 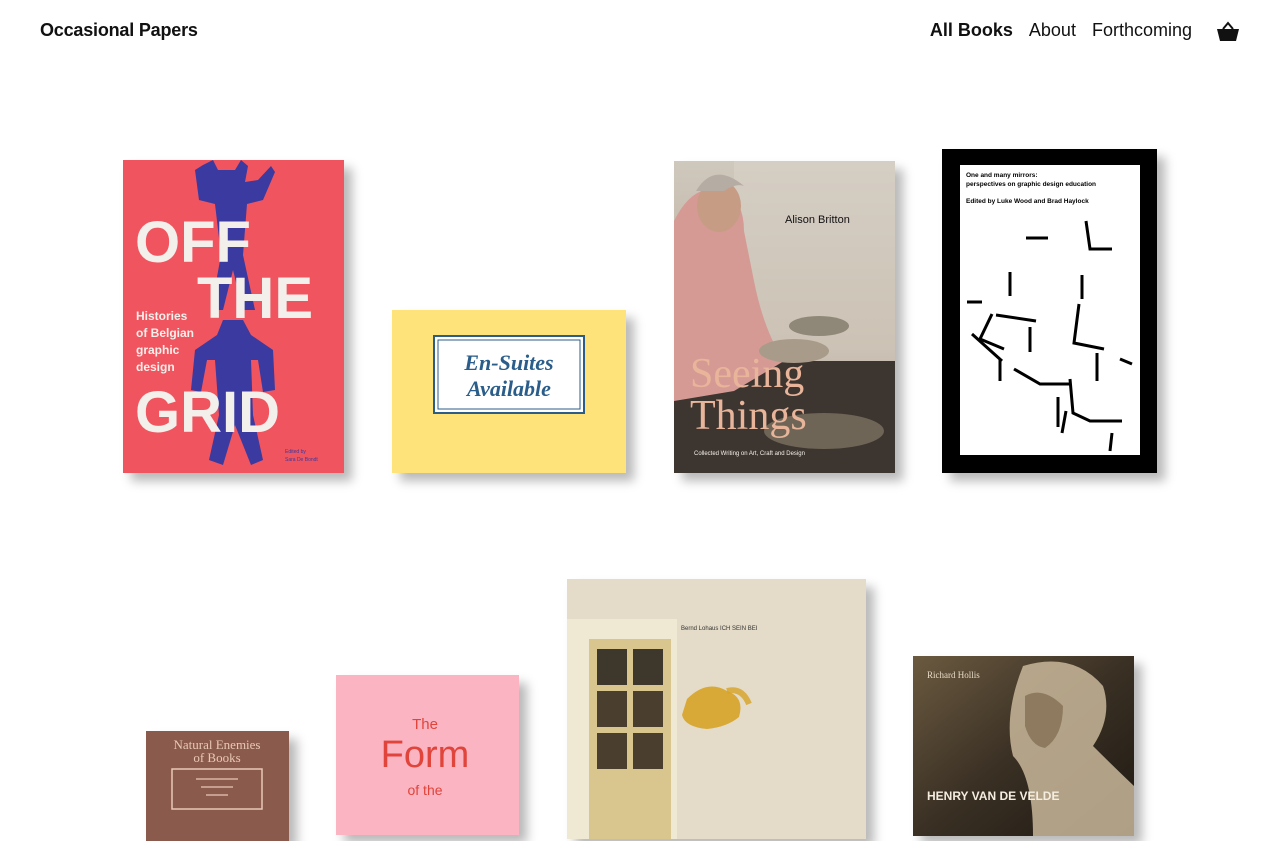 I want to click on cart-button, so click(x=1228, y=32).